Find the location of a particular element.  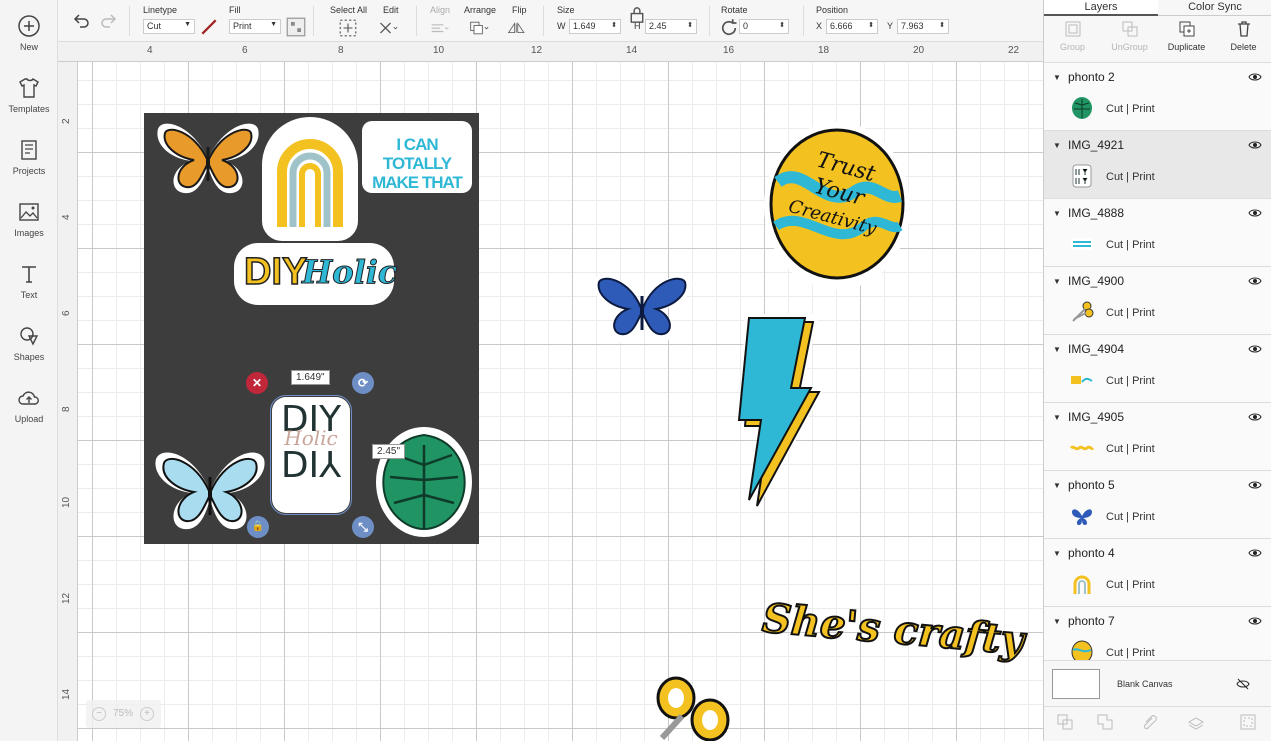

ruler-tick-label: 8 is located at coordinates (341, 50).